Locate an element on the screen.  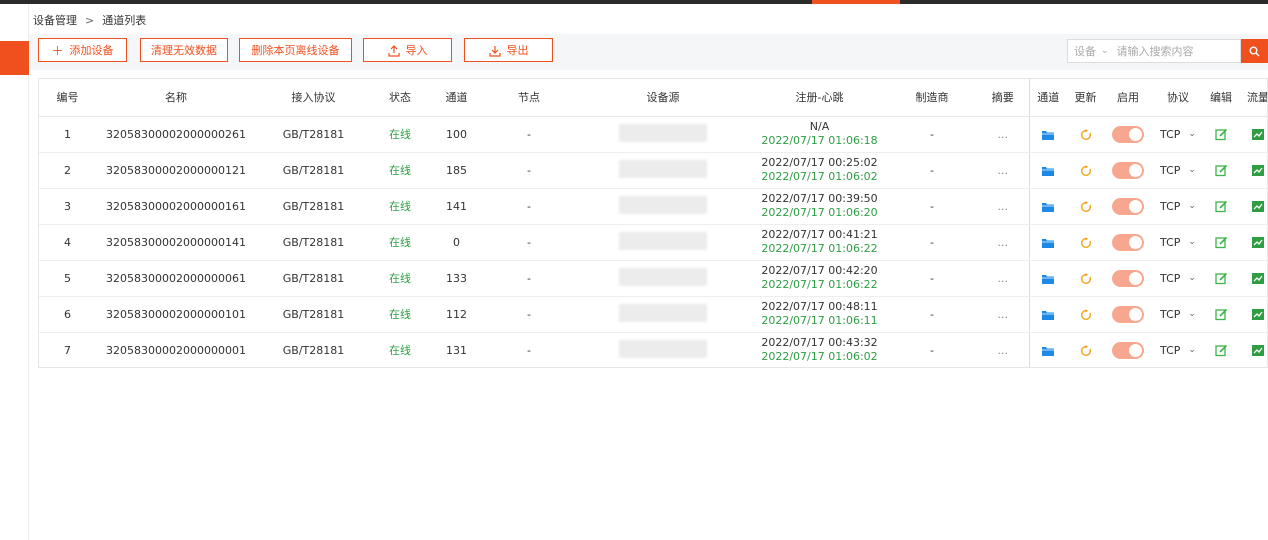
cell-index: 1 is located at coordinates (67, 134).